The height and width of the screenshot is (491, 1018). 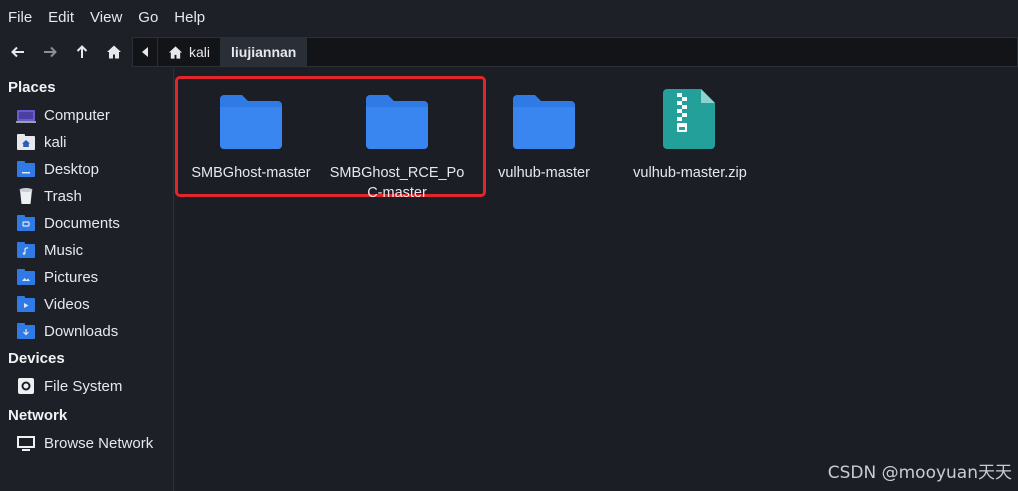 What do you see at coordinates (71, 277) in the screenshot?
I see `sidebar-item-label: Pictures` at bounding box center [71, 277].